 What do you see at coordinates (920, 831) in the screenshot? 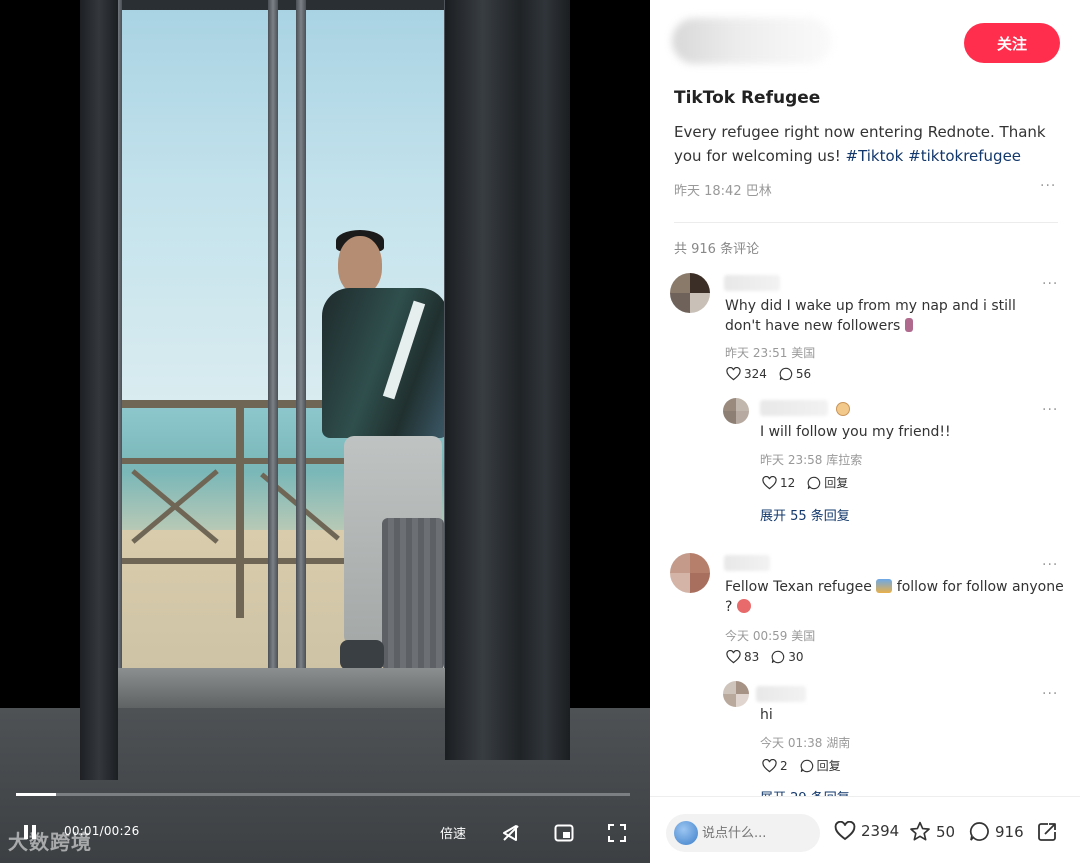
I see `star-icon` at bounding box center [920, 831].